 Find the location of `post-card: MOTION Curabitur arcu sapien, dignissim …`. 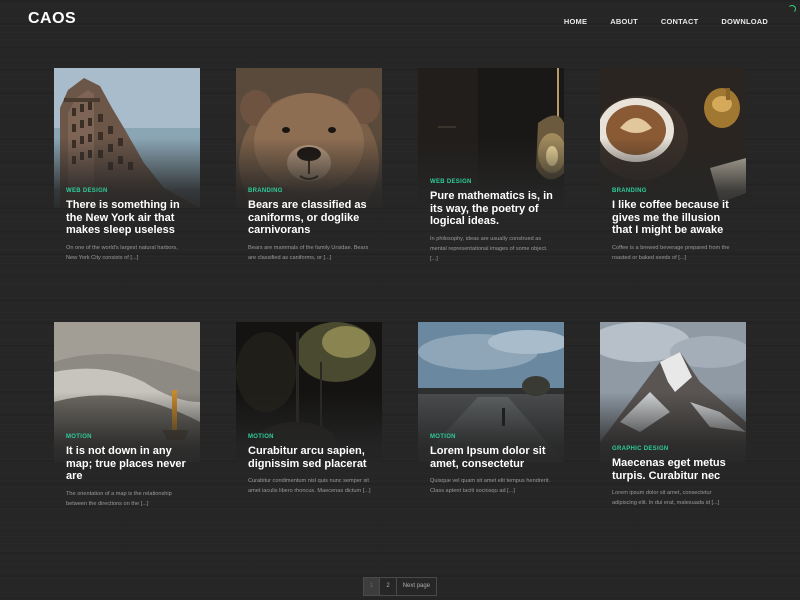

post-card: MOTION Curabitur arcu sapien, dignissim … is located at coordinates (309, 408).